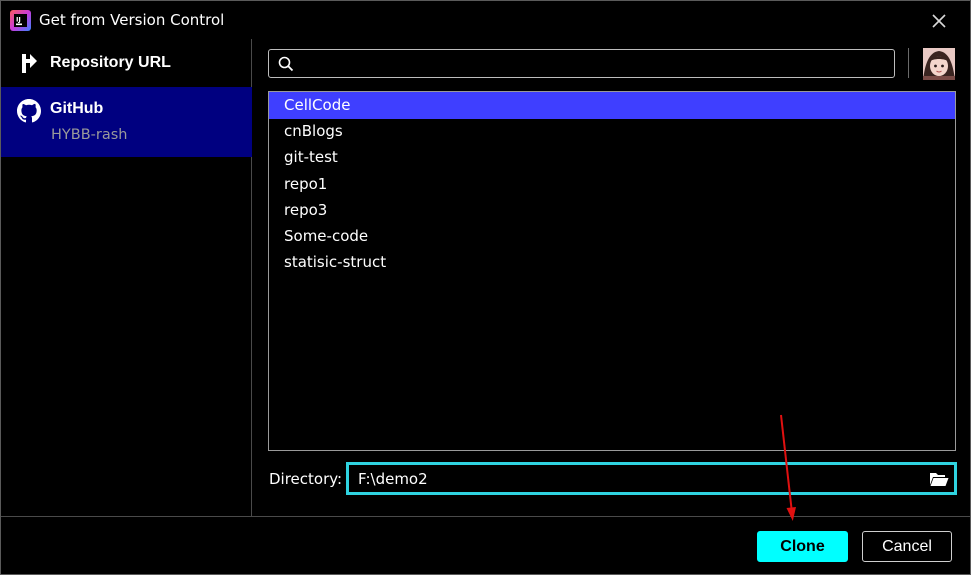 The height and width of the screenshot is (575, 971). What do you see at coordinates (77, 108) in the screenshot?
I see `sidebar-item-label: GitHub` at bounding box center [77, 108].